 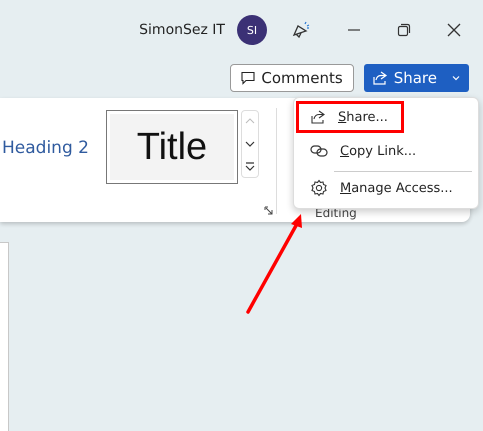 I want to click on restore-icon, so click(x=404, y=30).